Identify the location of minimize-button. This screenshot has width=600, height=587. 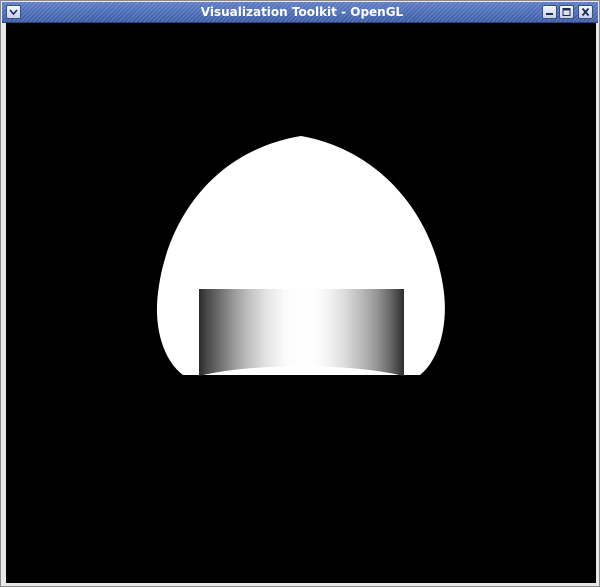
(549, 12).